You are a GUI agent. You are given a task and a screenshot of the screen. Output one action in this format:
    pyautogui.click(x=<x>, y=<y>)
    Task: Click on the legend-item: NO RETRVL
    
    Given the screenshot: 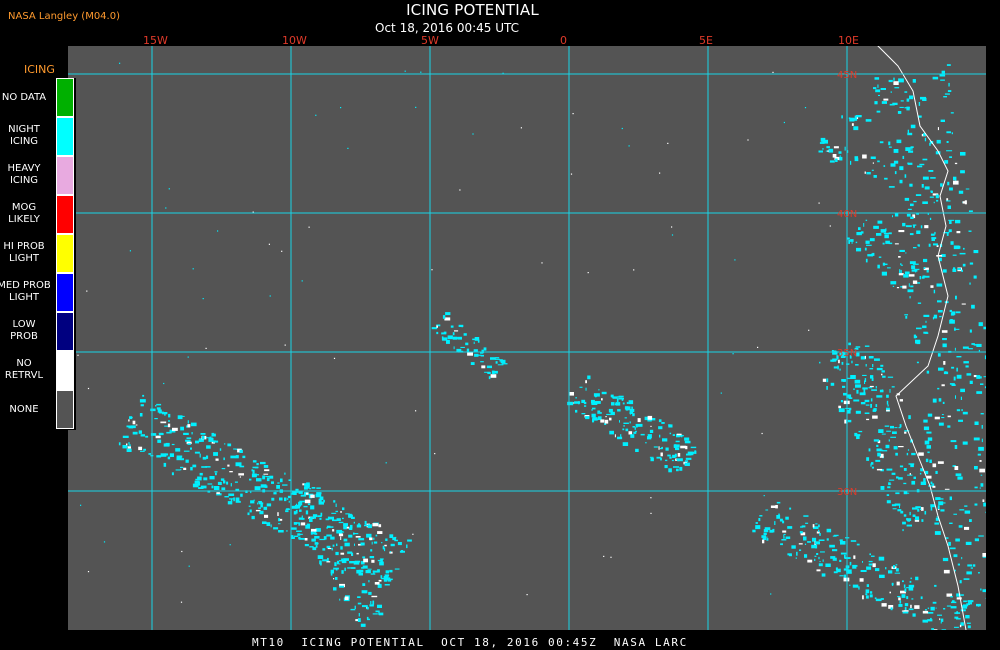 What is the action you would take?
    pyautogui.click(x=26, y=370)
    